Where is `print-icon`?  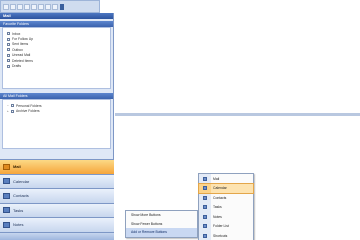
print-icon is located at coordinates (41, 6).